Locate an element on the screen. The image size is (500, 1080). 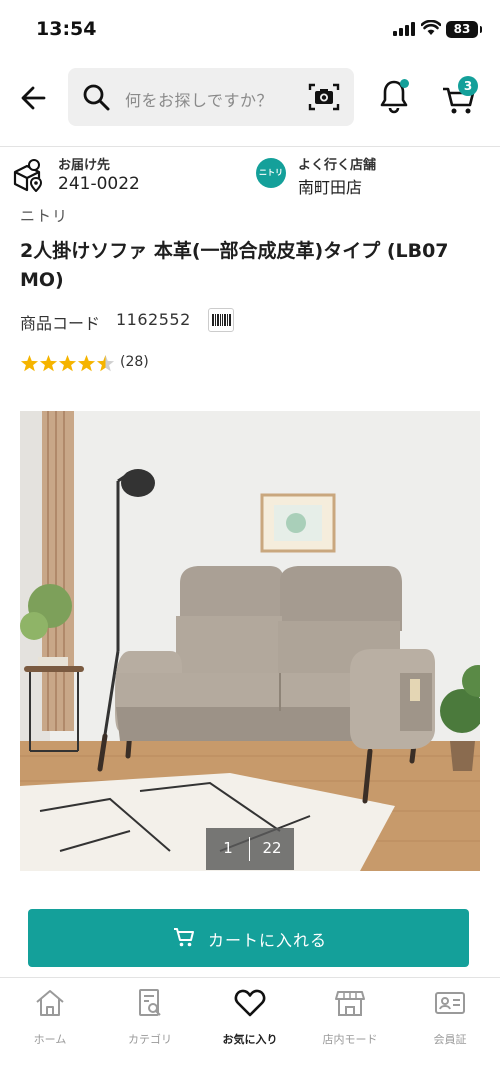
delivery-postal-code: 241-0022 is located at coordinates (99, 184).